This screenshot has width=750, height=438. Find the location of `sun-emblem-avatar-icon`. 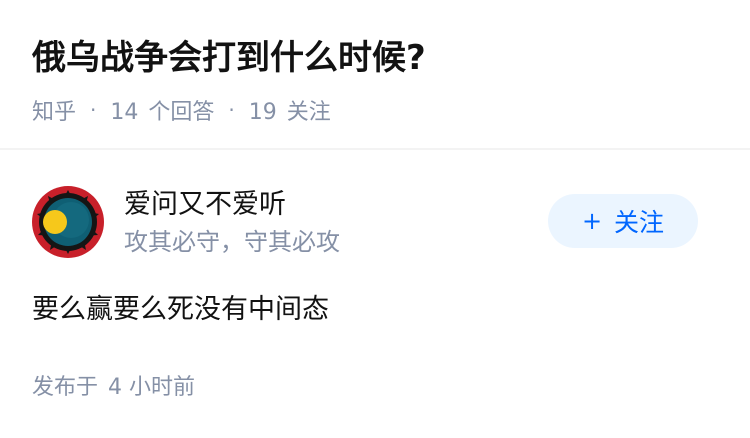

sun-emblem-avatar-icon is located at coordinates (68, 222).